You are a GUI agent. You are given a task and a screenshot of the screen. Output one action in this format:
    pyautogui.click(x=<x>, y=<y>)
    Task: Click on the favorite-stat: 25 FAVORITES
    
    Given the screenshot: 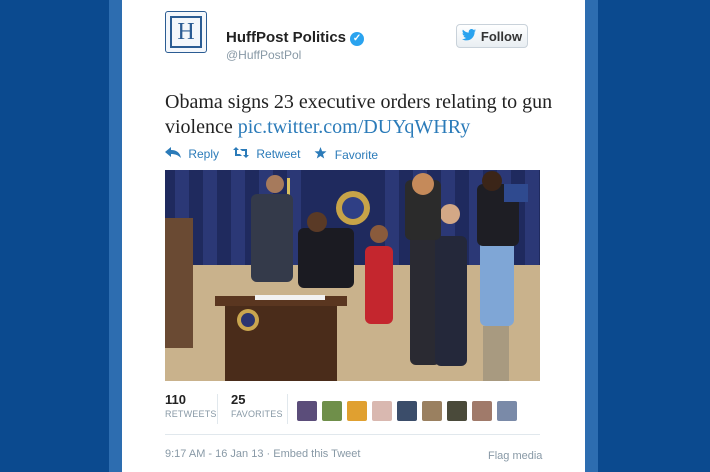 What is the action you would take?
    pyautogui.click(x=257, y=405)
    